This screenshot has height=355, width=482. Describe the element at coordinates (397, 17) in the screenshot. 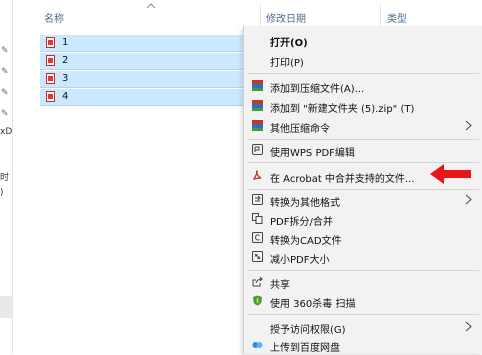

I see `column-header-type: 类型` at that location.